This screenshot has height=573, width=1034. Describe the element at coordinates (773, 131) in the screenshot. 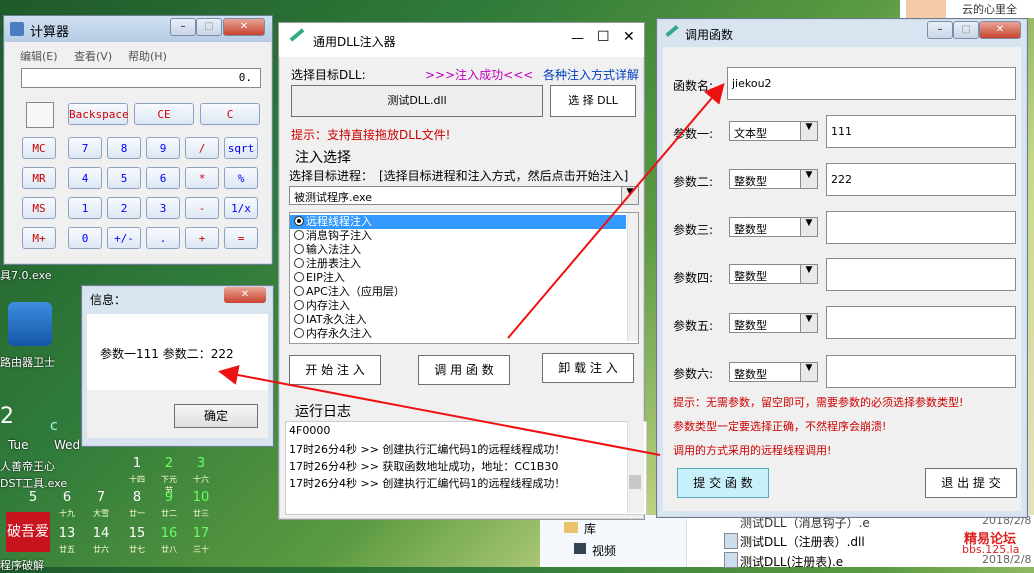

I see `param-type-select: 文本型 ▼` at that location.